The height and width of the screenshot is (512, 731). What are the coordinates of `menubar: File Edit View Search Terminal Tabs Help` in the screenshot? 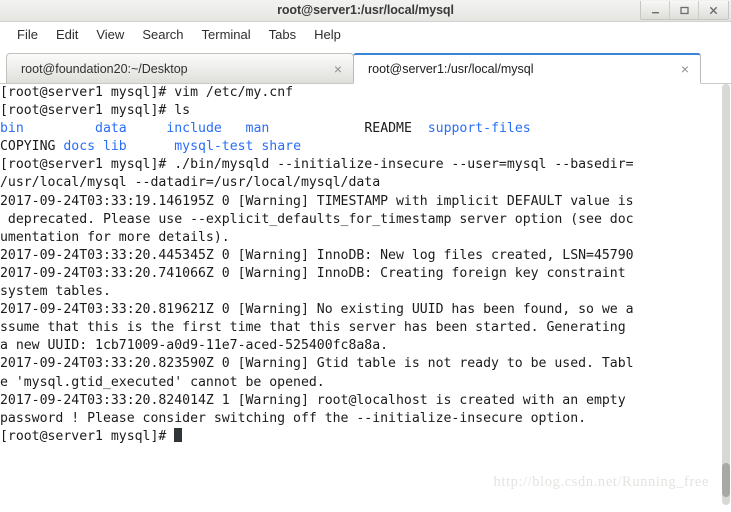 It's located at (365, 35).